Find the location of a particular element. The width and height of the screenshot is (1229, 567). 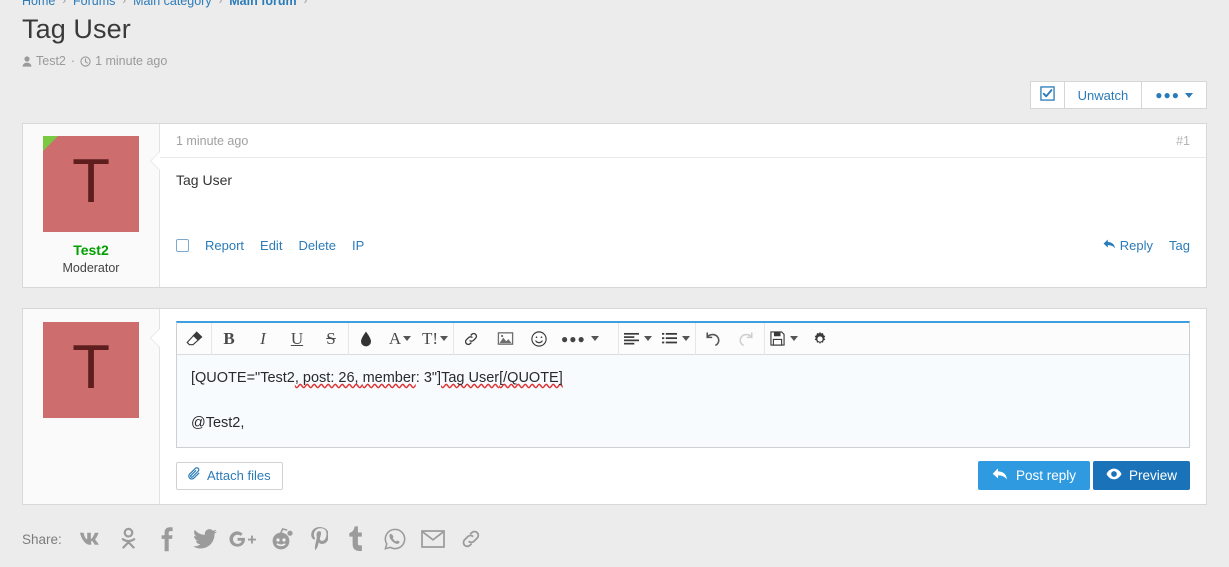

user-icon is located at coordinates (27, 61).